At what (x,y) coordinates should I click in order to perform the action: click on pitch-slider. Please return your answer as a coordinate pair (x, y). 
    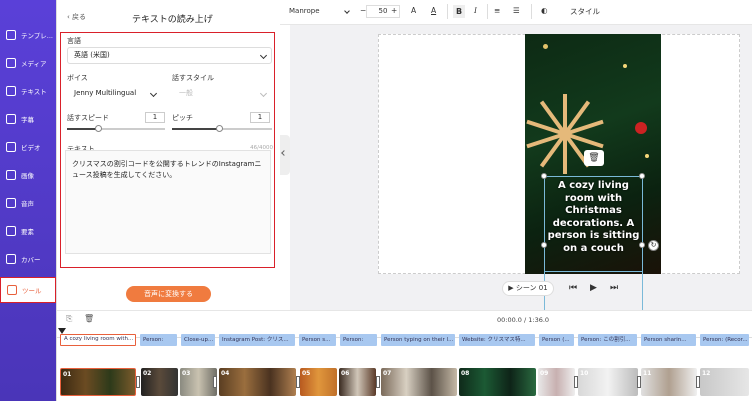
    Looking at the image, I should click on (222, 128).